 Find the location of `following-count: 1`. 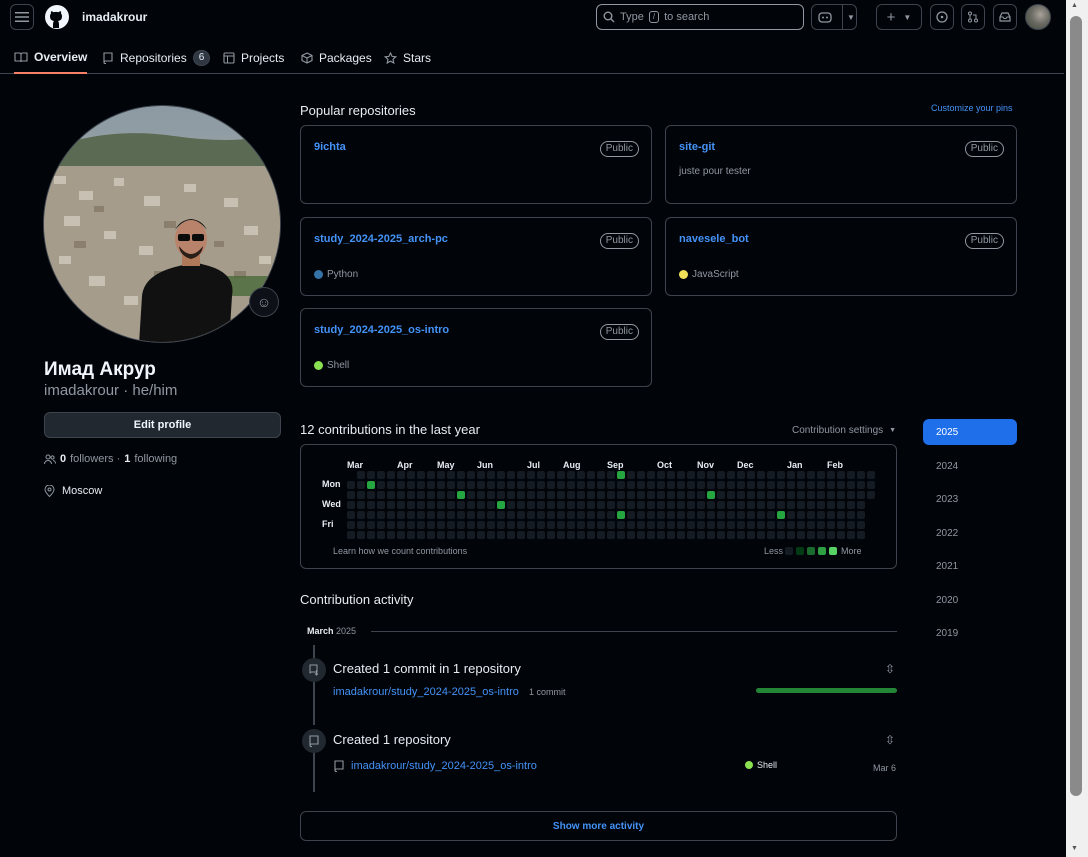

following-count: 1 is located at coordinates (127, 459).